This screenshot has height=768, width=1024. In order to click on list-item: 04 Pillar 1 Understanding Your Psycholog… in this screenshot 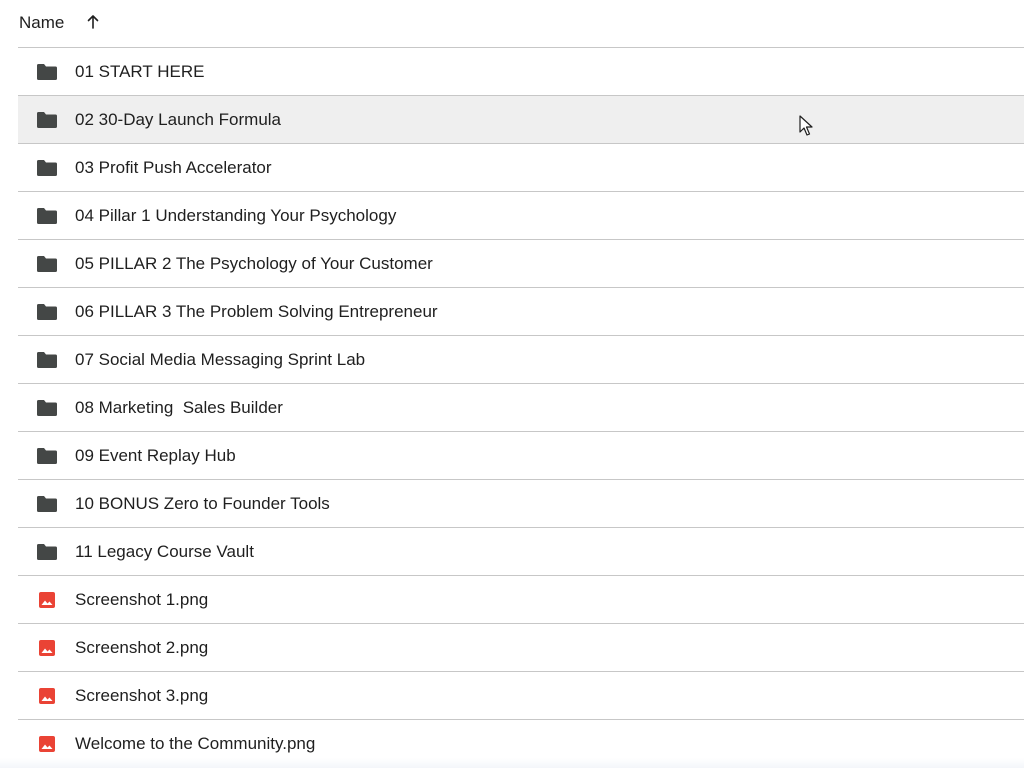, I will do `click(521, 216)`.